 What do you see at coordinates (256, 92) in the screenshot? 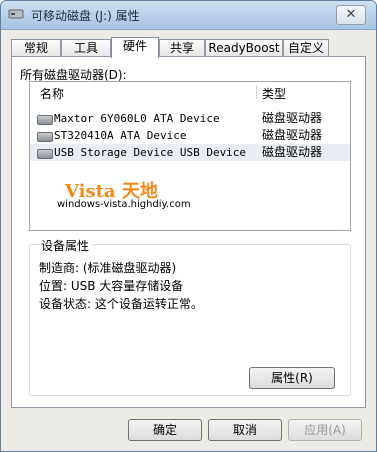
I see `column-divider` at bounding box center [256, 92].